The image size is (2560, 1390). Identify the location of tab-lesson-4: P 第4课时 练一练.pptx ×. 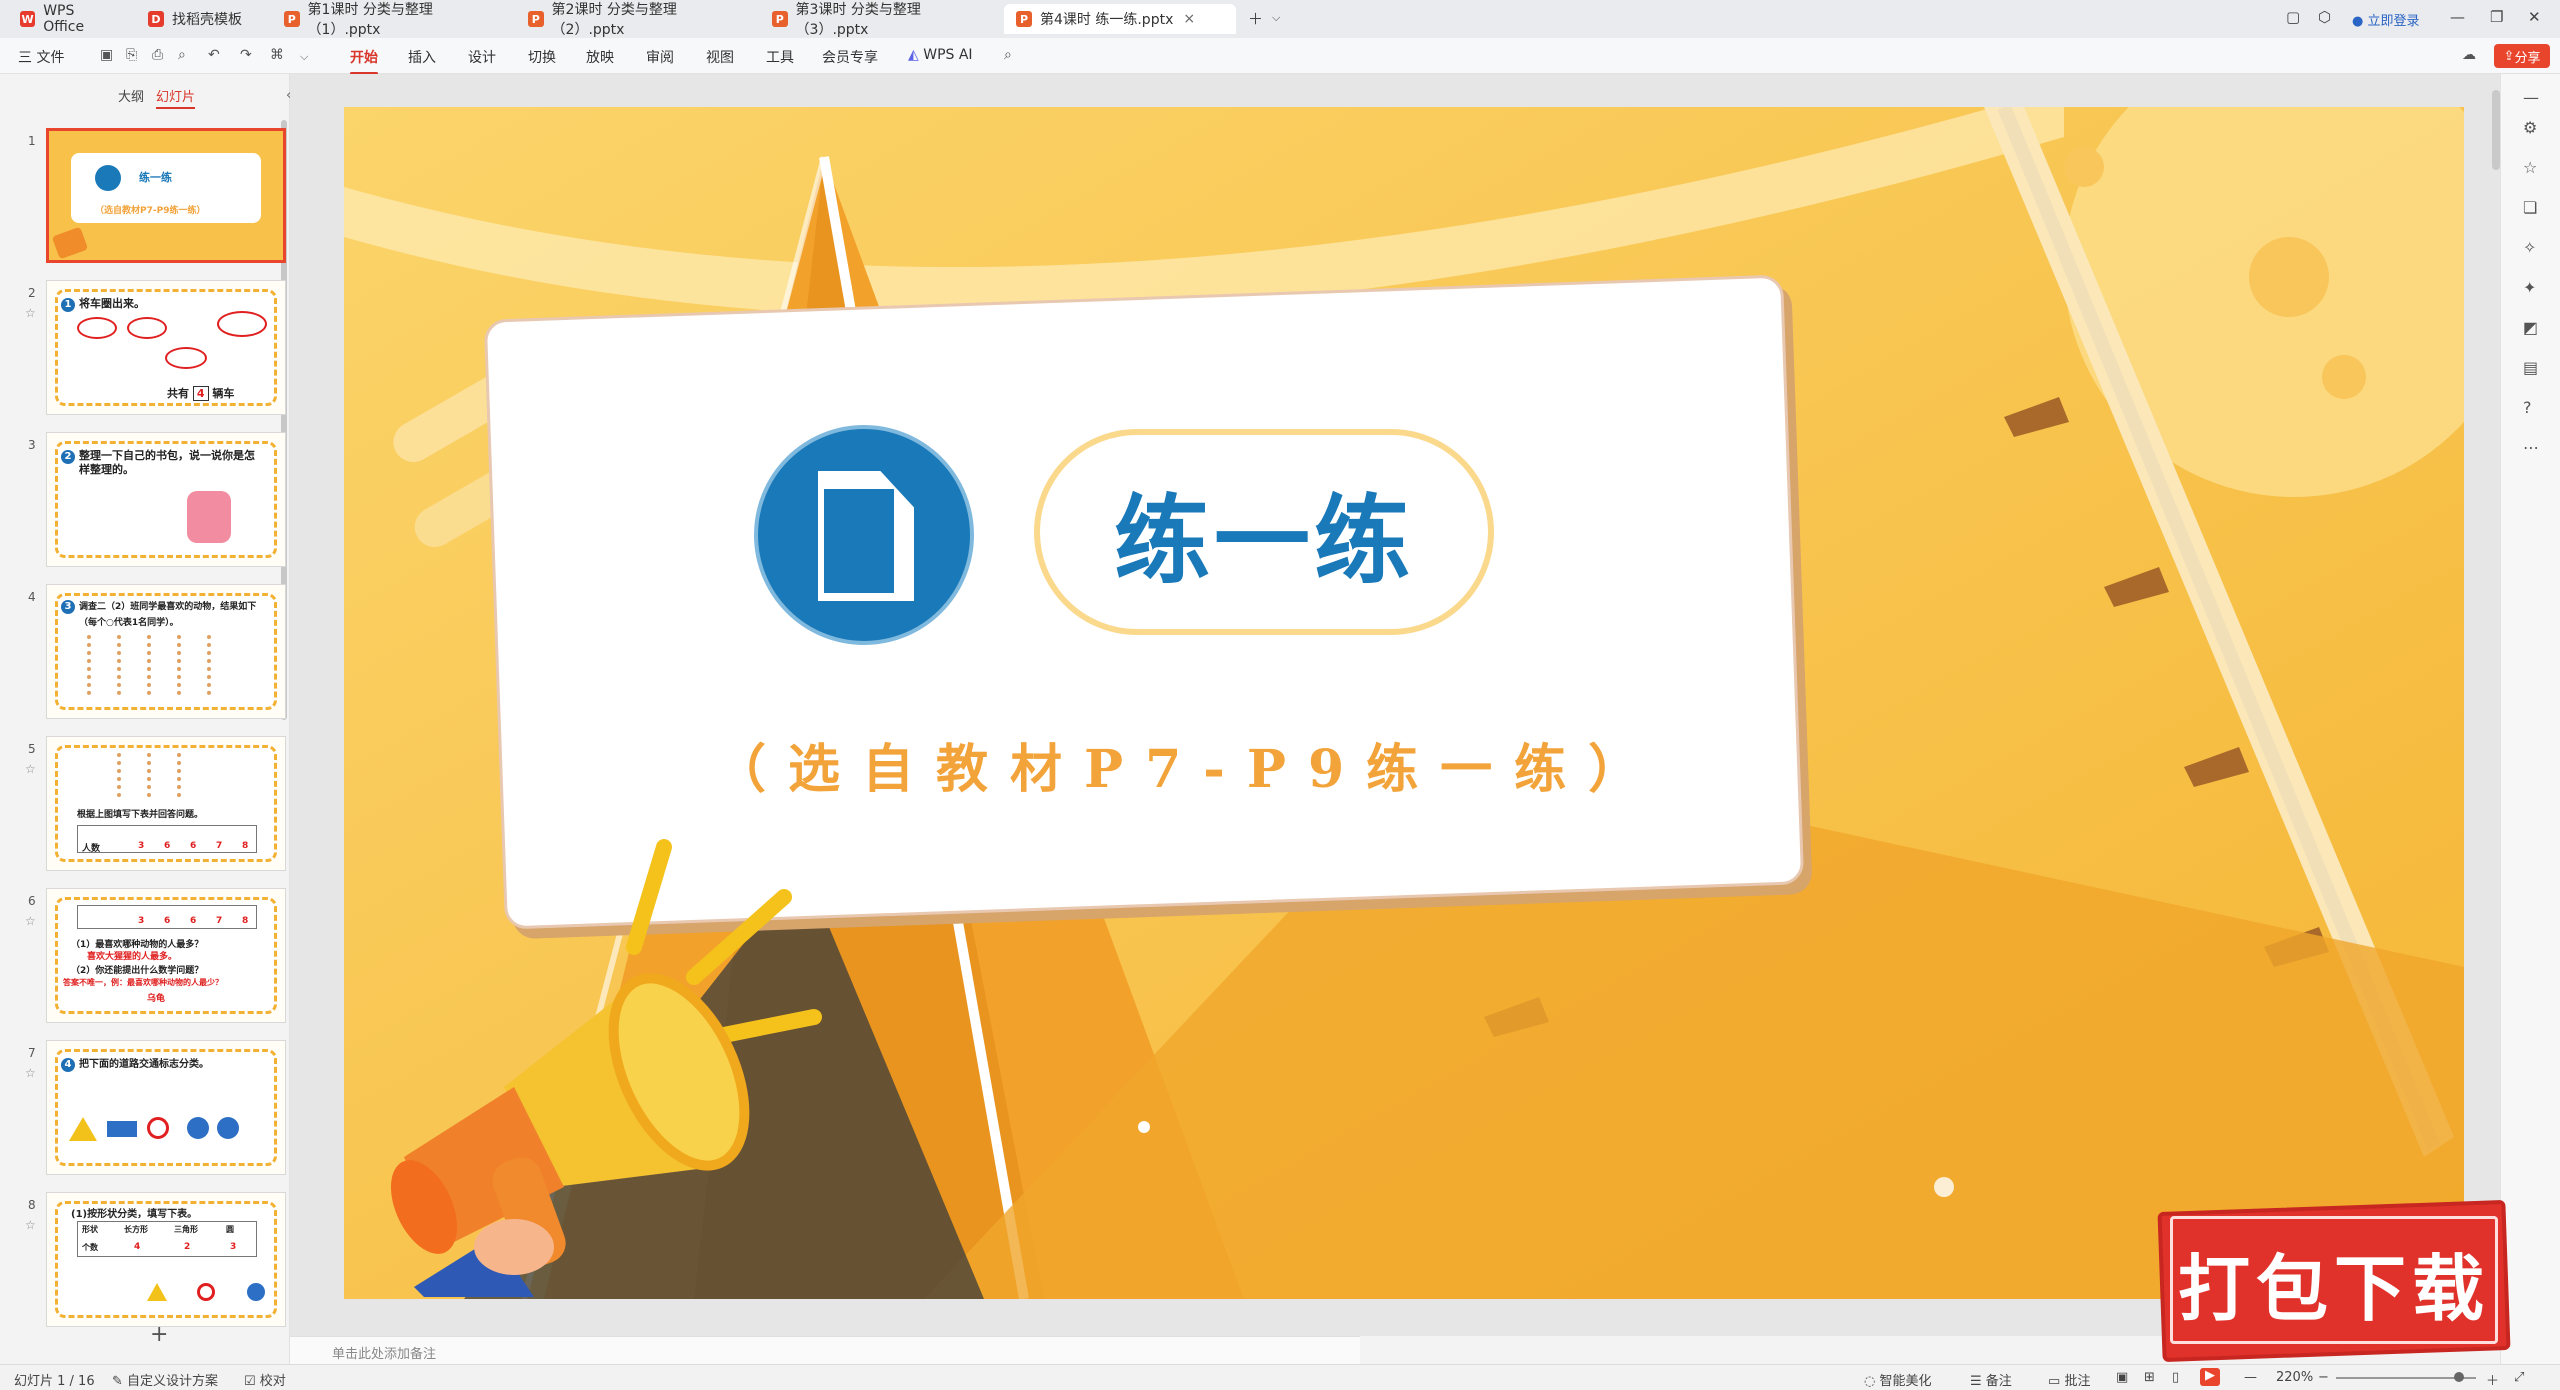
(1120, 19).